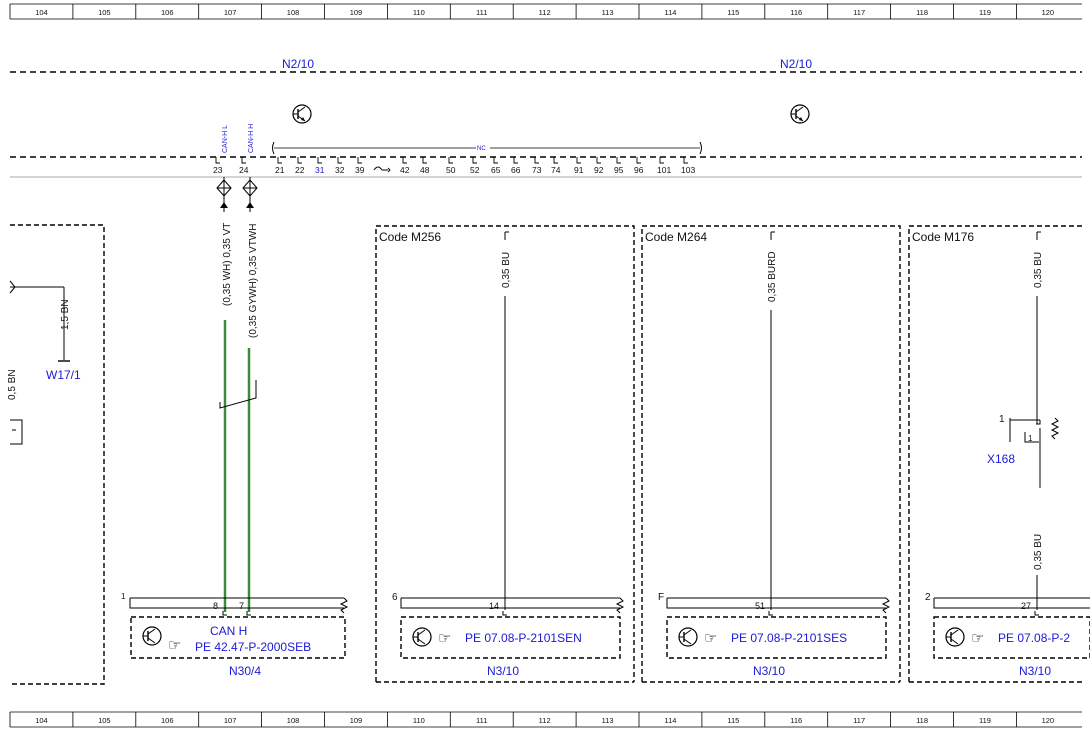  Describe the element at coordinates (12, 384) in the screenshot. I see `left-partial-wire-label: 0,5 BN` at that location.